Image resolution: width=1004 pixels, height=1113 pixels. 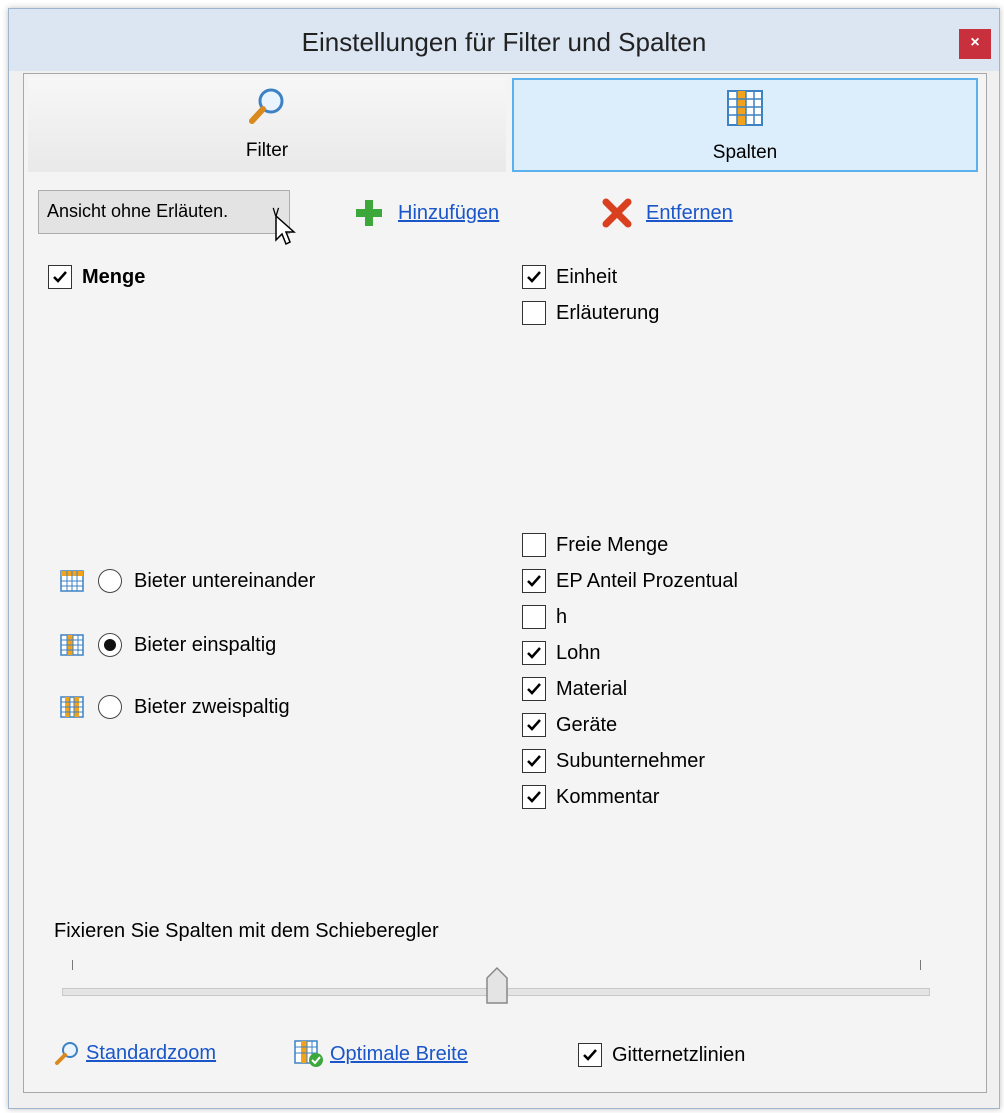 I want to click on view-select-value: Ansicht ohne Erläuten., so click(x=138, y=211).